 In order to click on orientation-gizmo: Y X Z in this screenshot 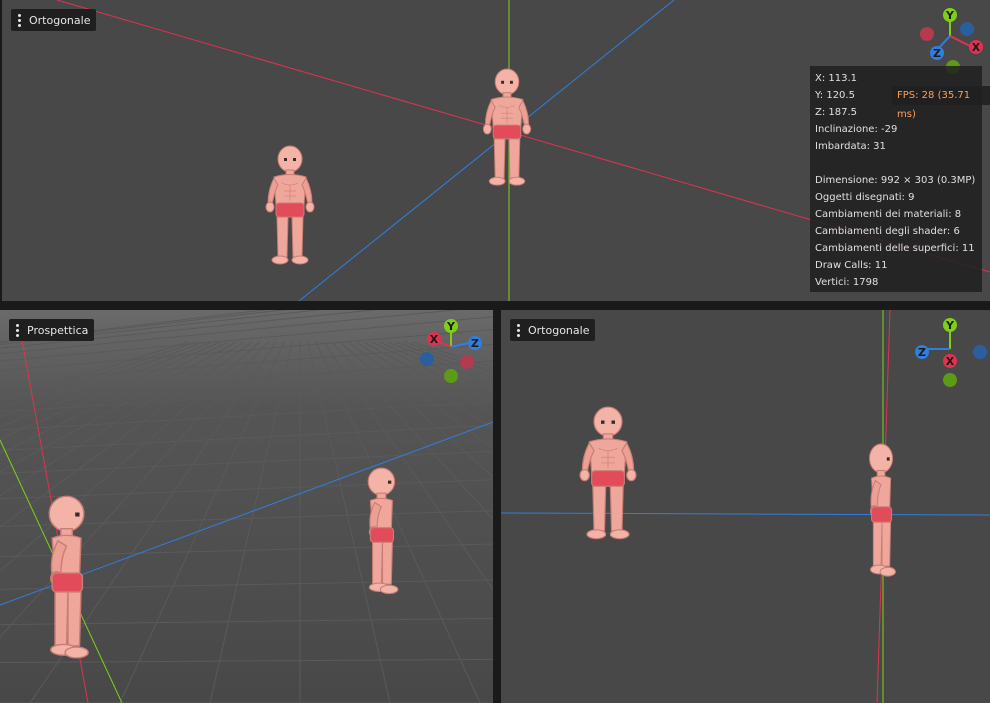, I will do `click(455, 352)`.